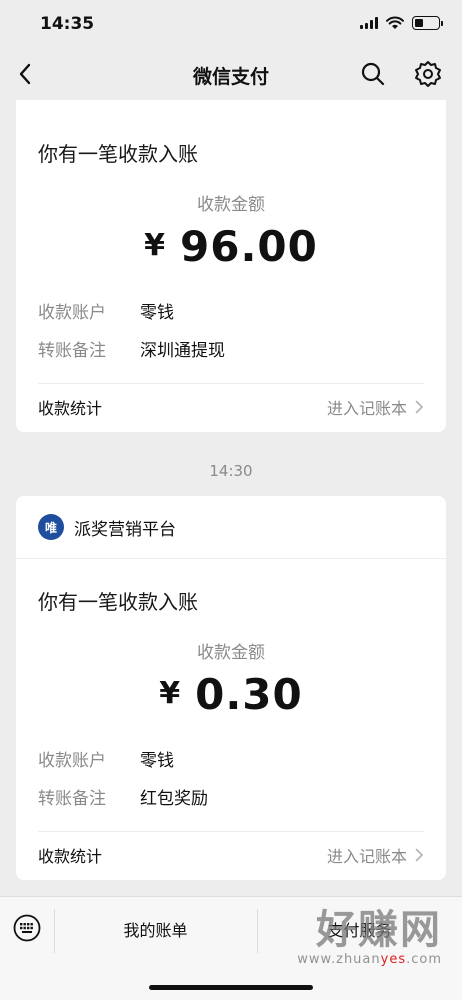 The height and width of the screenshot is (1000, 462). Describe the element at coordinates (27, 928) in the screenshot. I see `keyboard-icon` at that location.